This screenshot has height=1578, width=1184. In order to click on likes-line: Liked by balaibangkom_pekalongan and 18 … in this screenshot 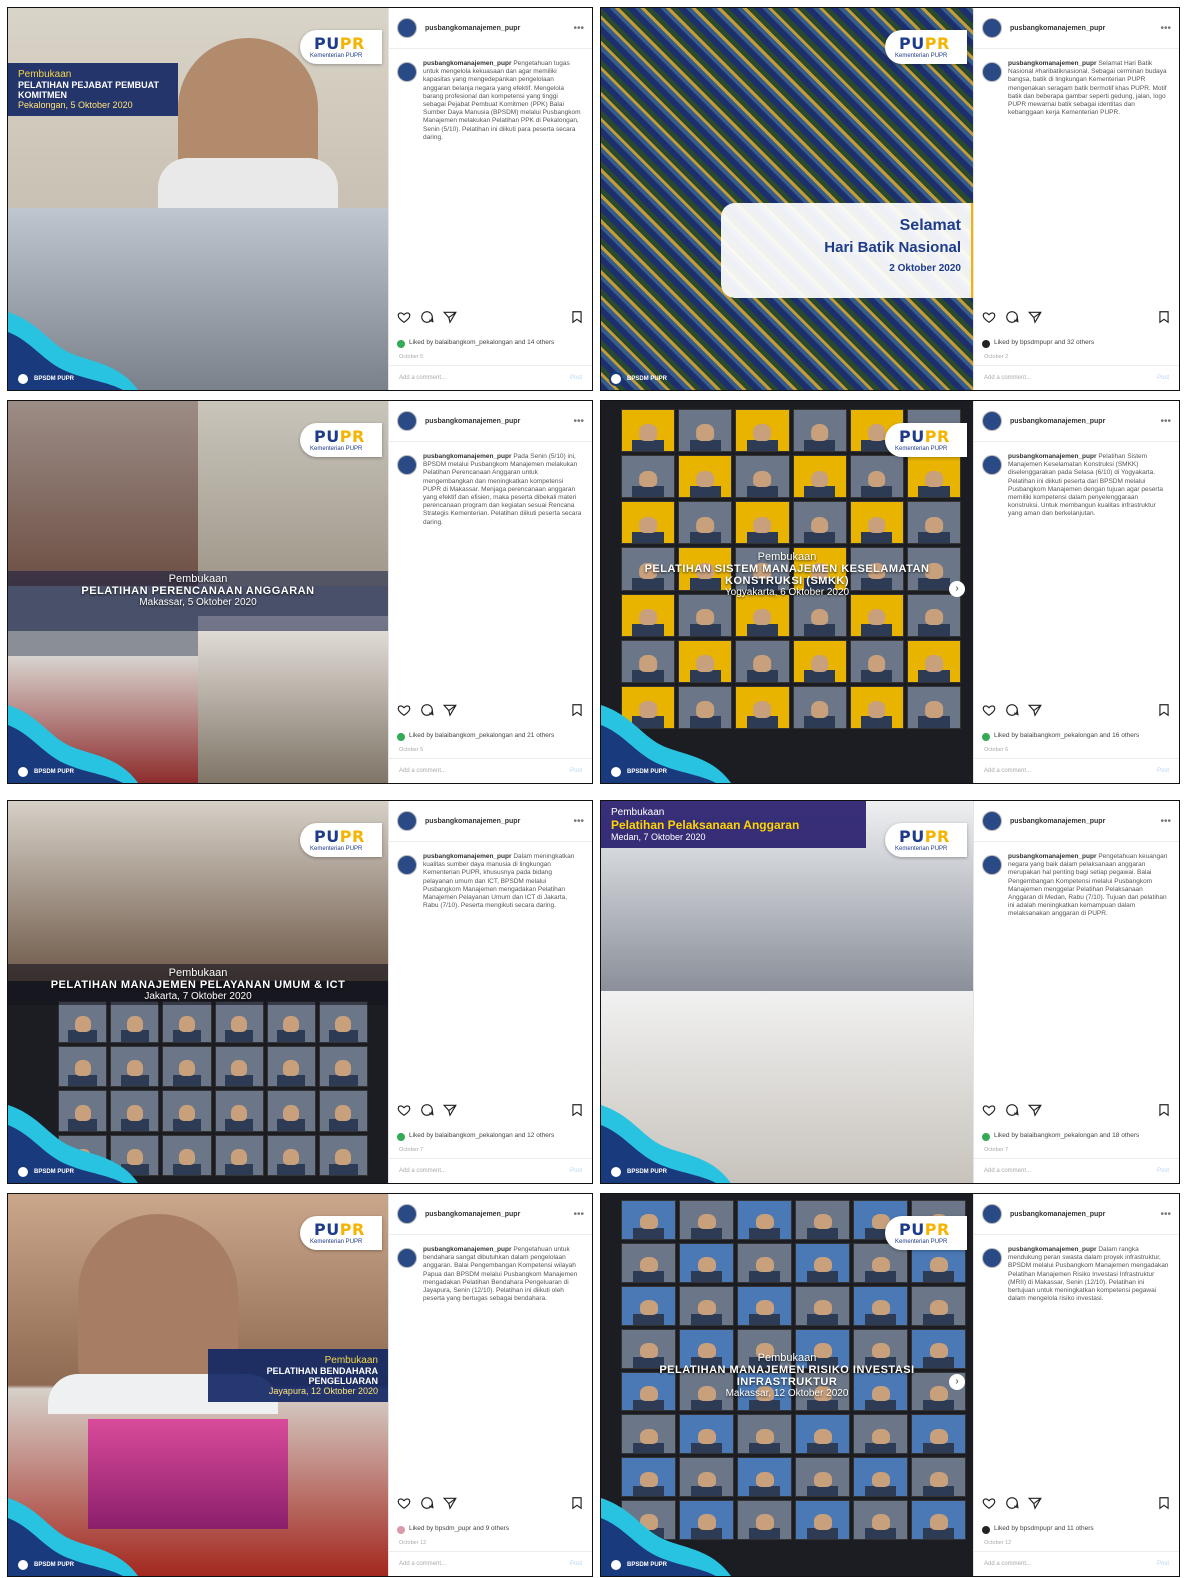, I will do `click(1076, 1136)`.